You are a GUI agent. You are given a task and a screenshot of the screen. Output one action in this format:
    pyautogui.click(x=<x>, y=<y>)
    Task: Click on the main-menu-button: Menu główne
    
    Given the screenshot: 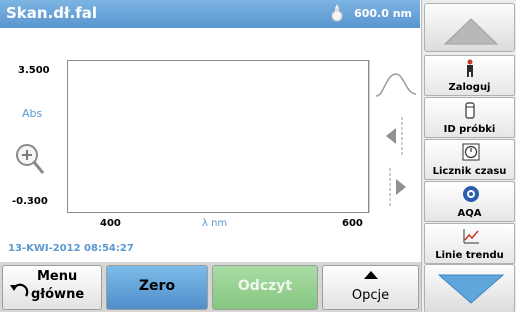 What is the action you would take?
    pyautogui.click(x=52, y=287)
    